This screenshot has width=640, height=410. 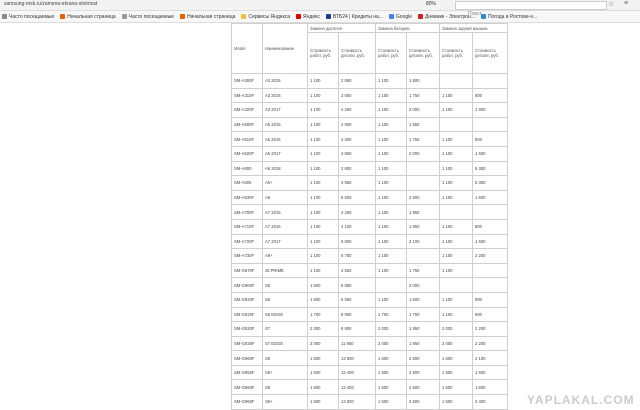 I want to click on table-row: SM-A300F A3 2015 1 100 2 850 1 100 1 600, so click(x=369, y=81).